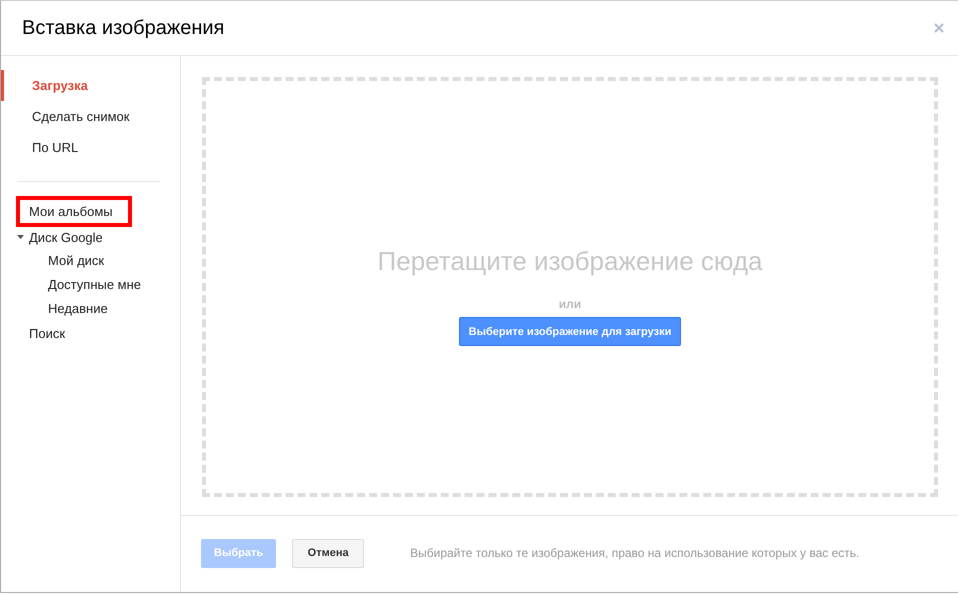 The image size is (959, 594). Describe the element at coordinates (90, 147) in the screenshot. I see `sidebar-item: По URL` at that location.